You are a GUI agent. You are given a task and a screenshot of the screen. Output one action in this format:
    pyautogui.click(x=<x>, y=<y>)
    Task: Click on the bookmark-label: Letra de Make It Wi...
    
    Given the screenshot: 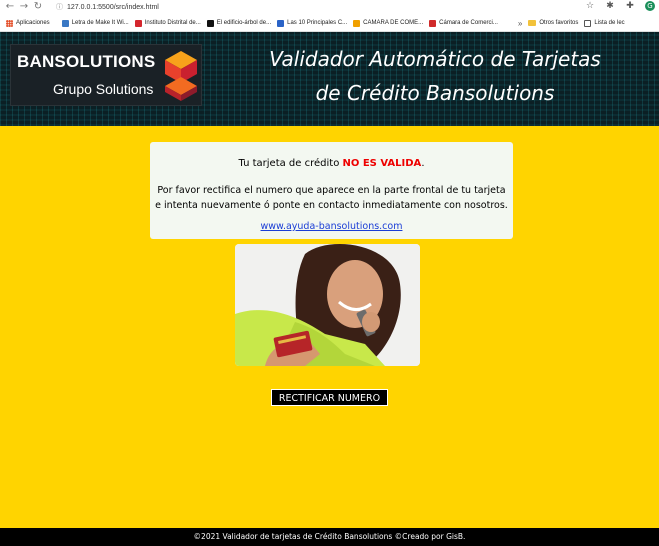 What is the action you would take?
    pyautogui.click(x=100, y=23)
    